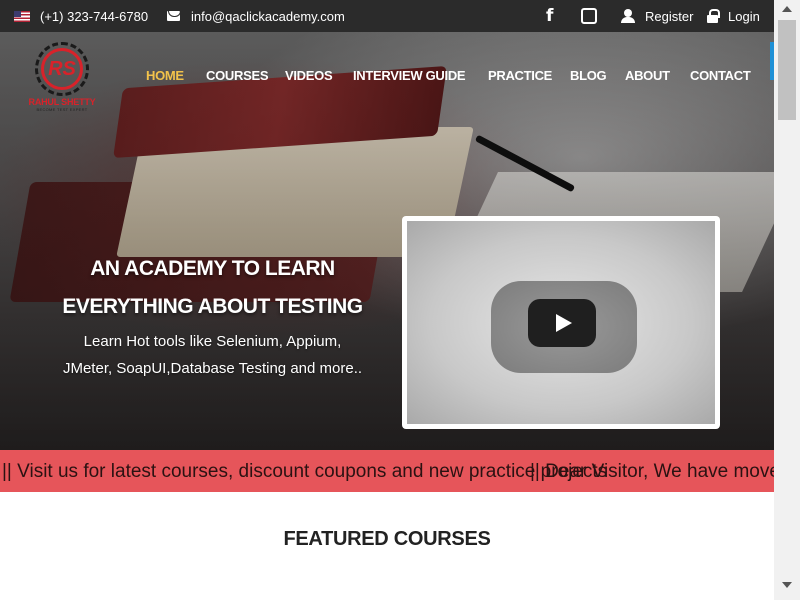 This screenshot has height=600, width=800. I want to click on phone-contact: (+1) 323-744-6780, so click(81, 16).